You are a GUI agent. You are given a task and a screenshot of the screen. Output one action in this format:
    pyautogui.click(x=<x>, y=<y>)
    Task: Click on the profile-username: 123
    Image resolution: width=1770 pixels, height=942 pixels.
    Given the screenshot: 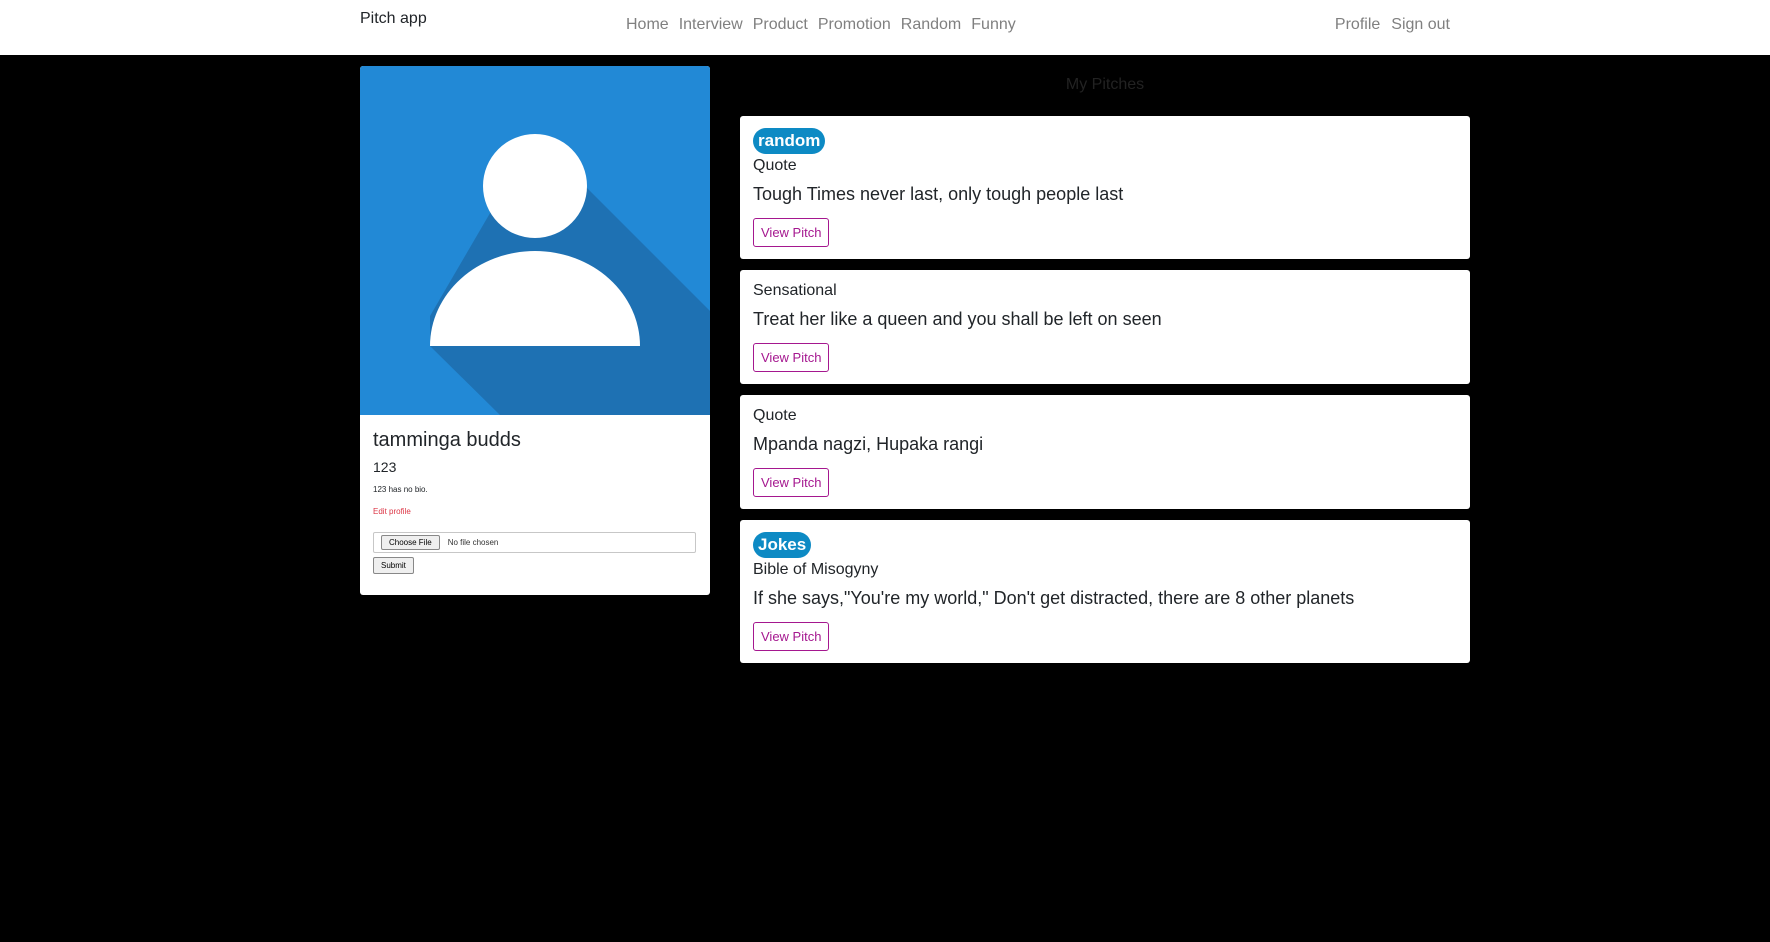 What is the action you would take?
    pyautogui.click(x=385, y=467)
    